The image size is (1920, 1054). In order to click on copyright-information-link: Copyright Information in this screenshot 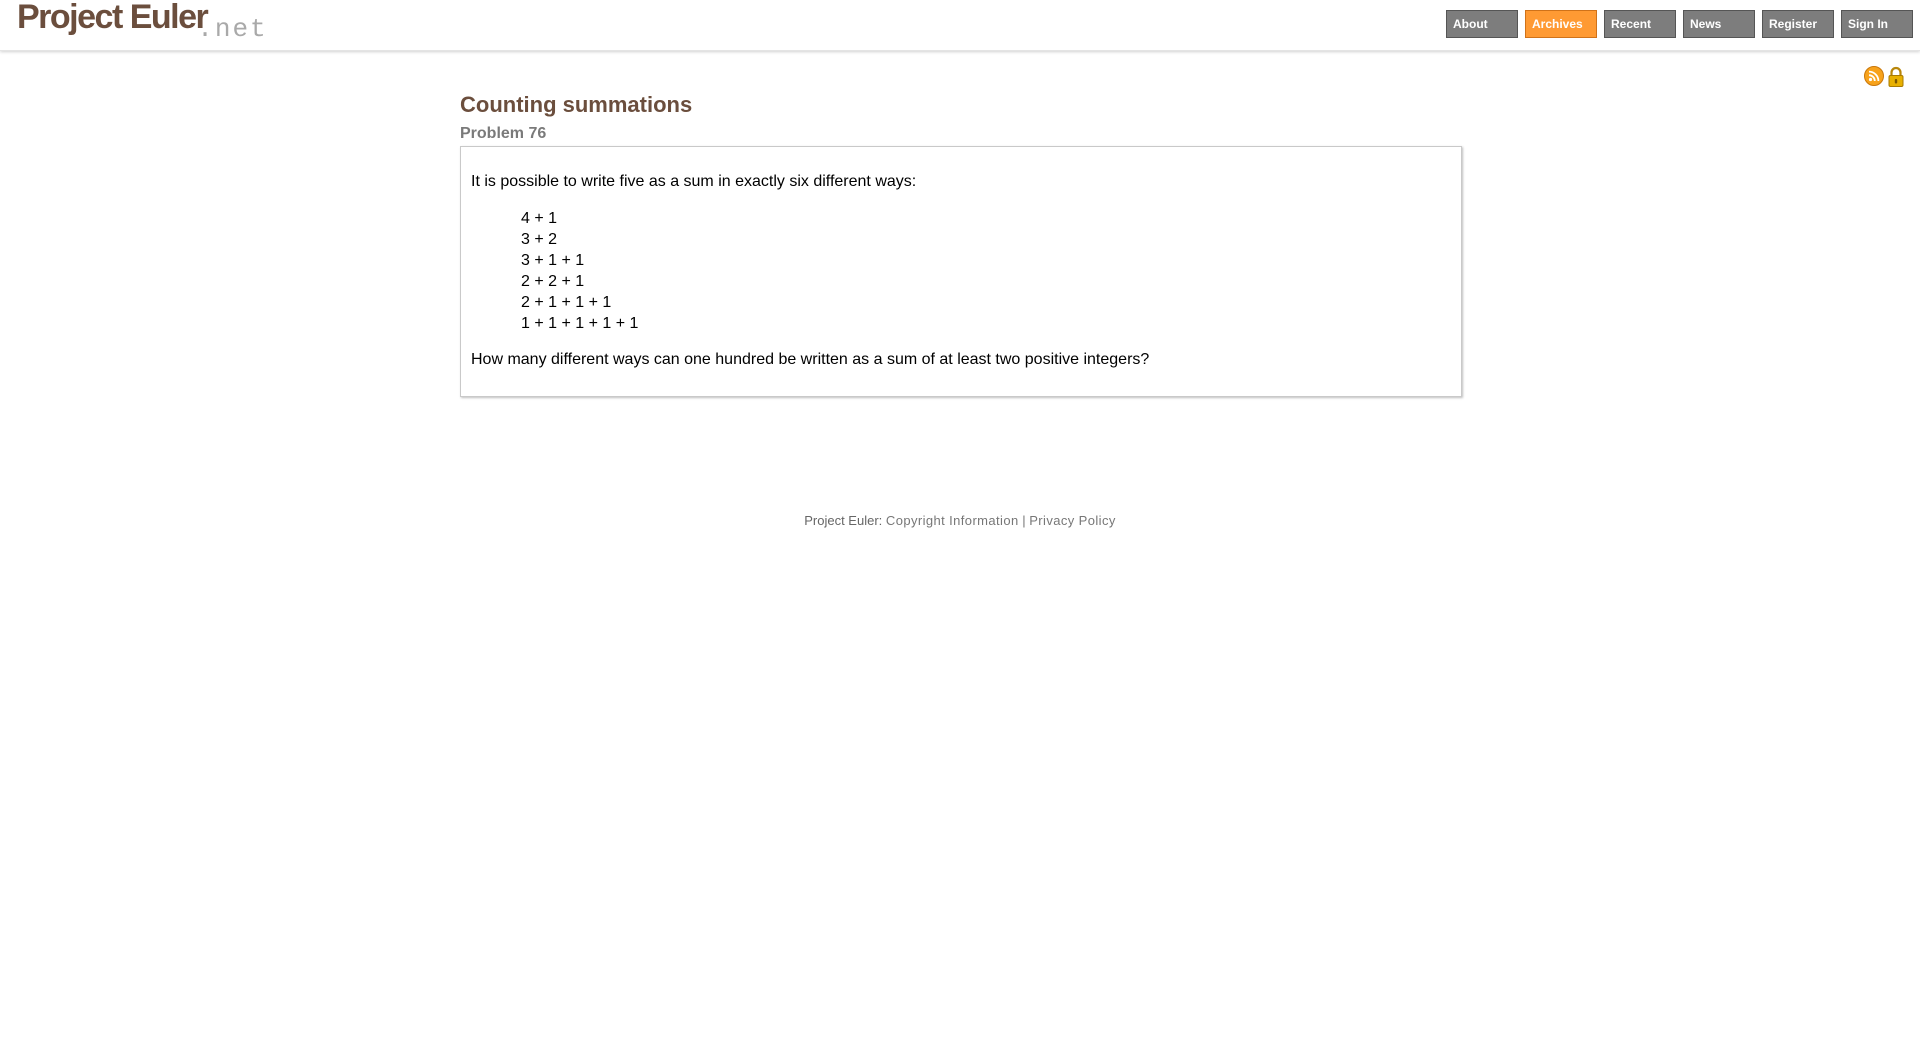, I will do `click(952, 520)`.